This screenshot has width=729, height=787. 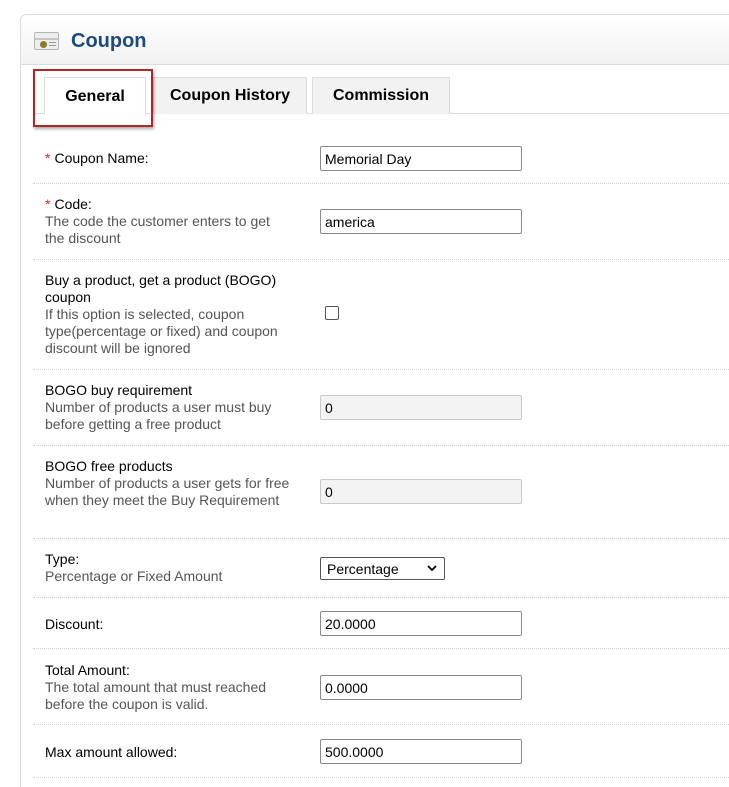 I want to click on label-text: Max amount allowed:, so click(x=111, y=752).